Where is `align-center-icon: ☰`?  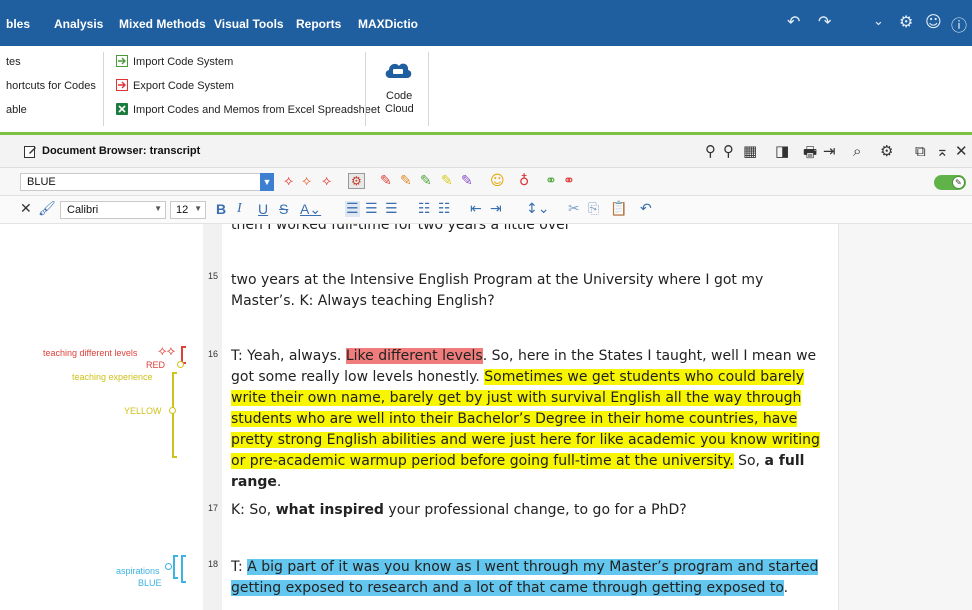
align-center-icon: ☰ is located at coordinates (371, 209).